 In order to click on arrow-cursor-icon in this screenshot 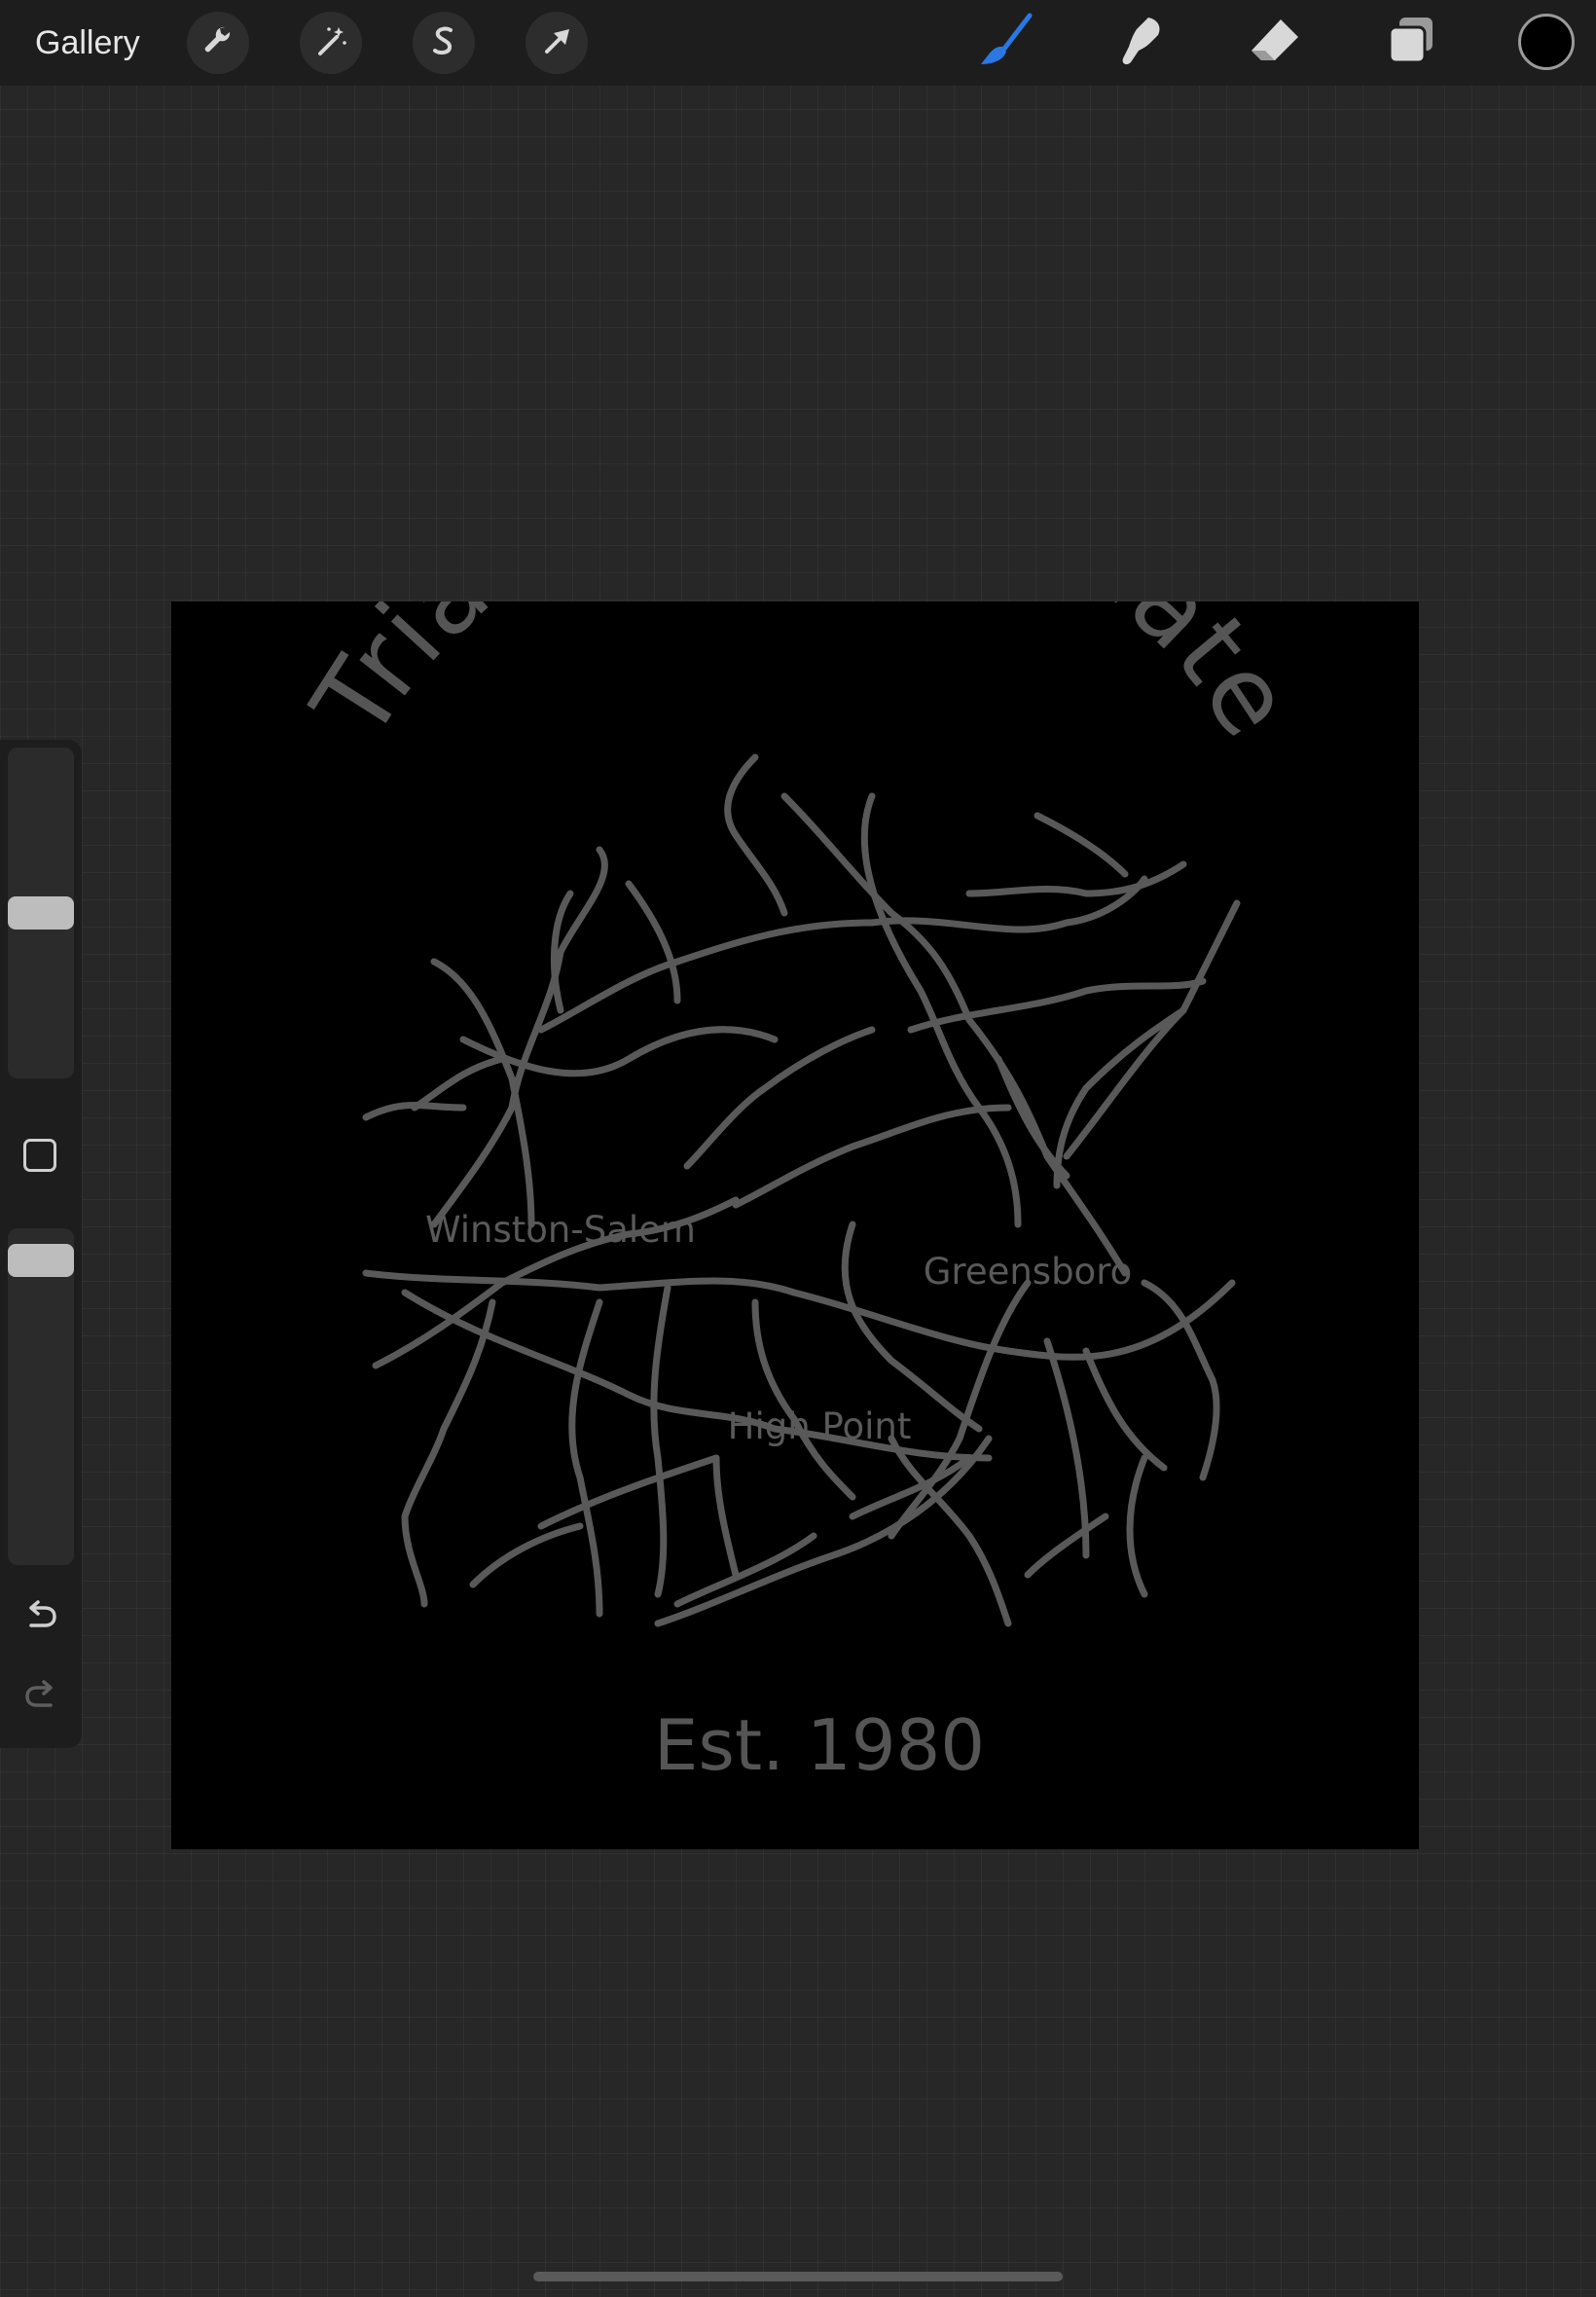, I will do `click(556, 43)`.